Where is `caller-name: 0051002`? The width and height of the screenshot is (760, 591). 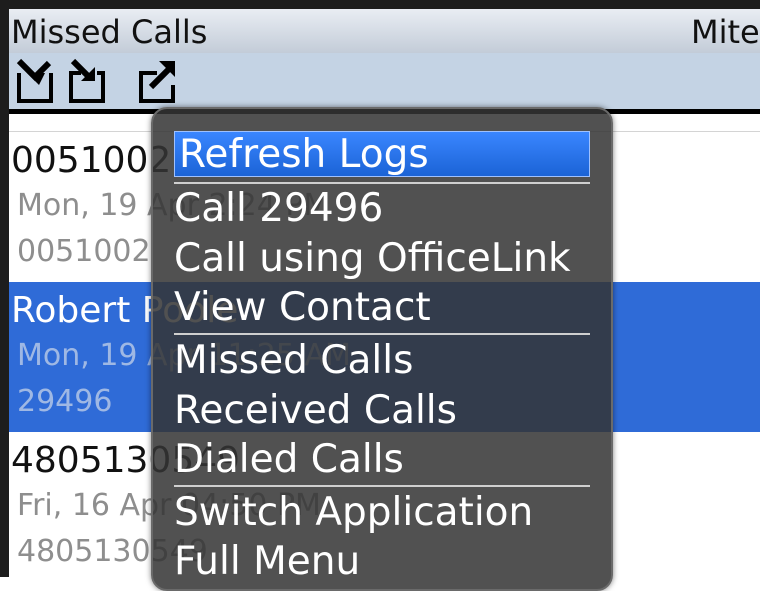
caller-name: 0051002 is located at coordinates (91, 160).